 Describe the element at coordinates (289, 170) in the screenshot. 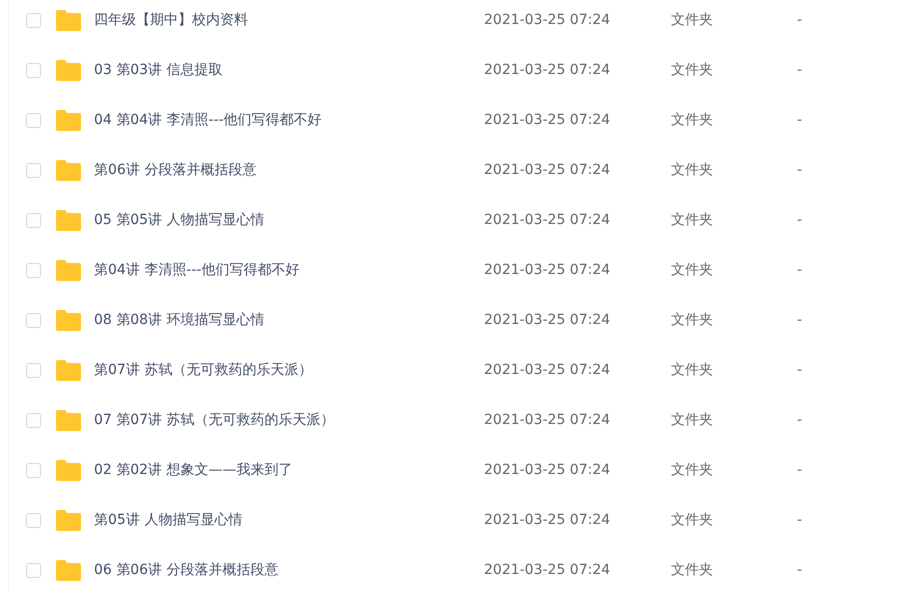

I see `file-name: 第06讲 分段落并概括段意` at that location.